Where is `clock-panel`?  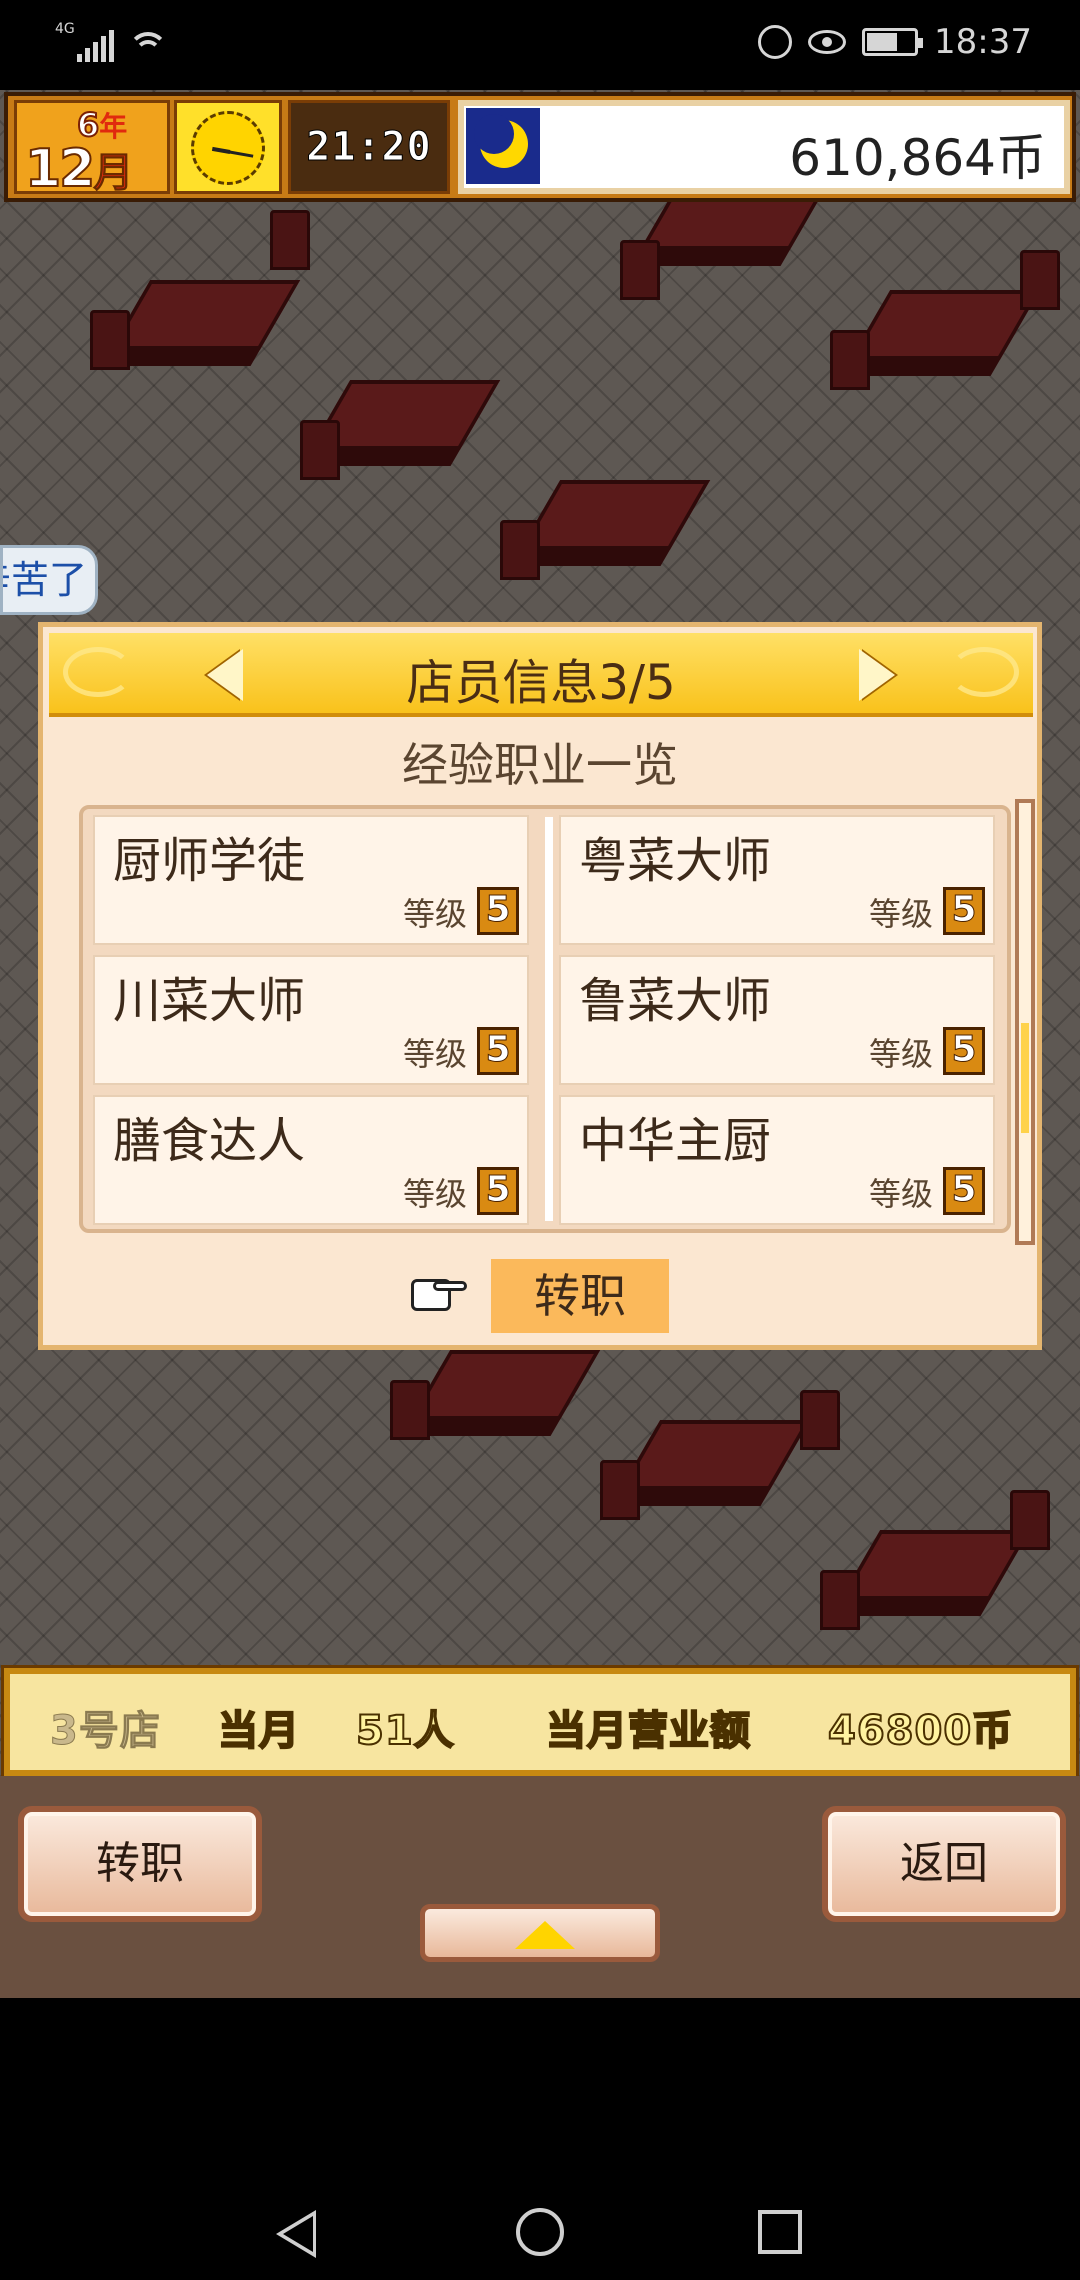
clock-panel is located at coordinates (228, 147).